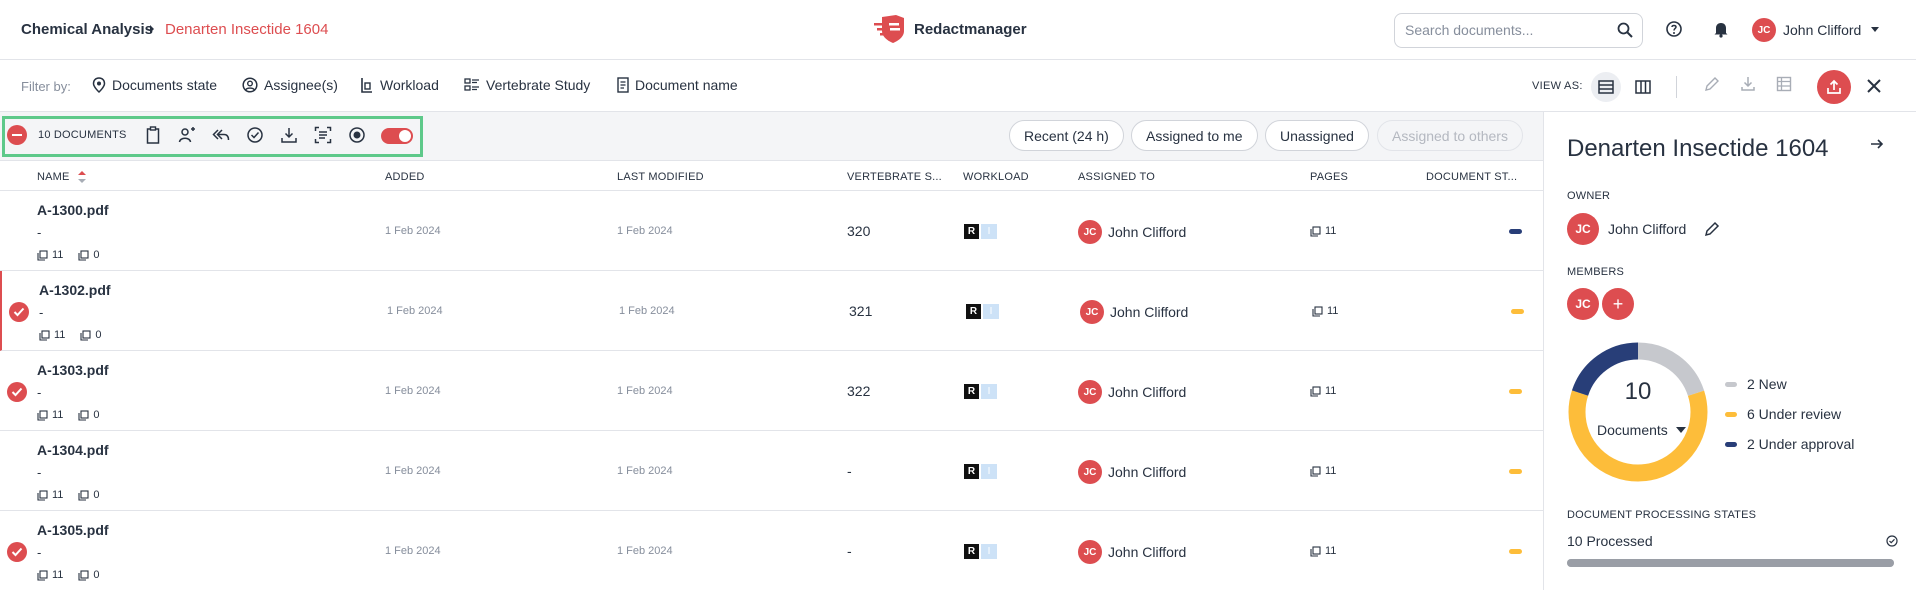 This screenshot has width=1916, height=590. I want to click on delete-button, so click(153, 135).